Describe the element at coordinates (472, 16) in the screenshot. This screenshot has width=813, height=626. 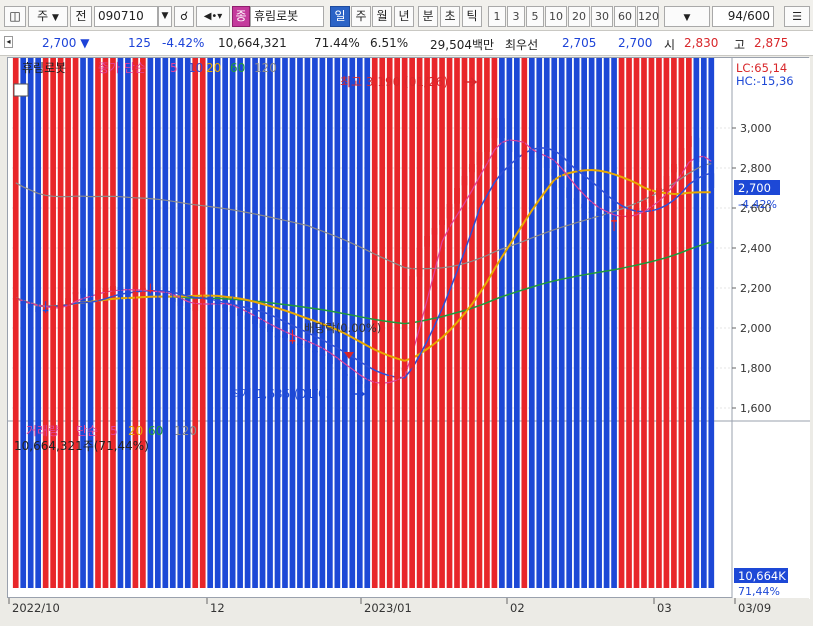
I see `period-틱: 틱` at that location.